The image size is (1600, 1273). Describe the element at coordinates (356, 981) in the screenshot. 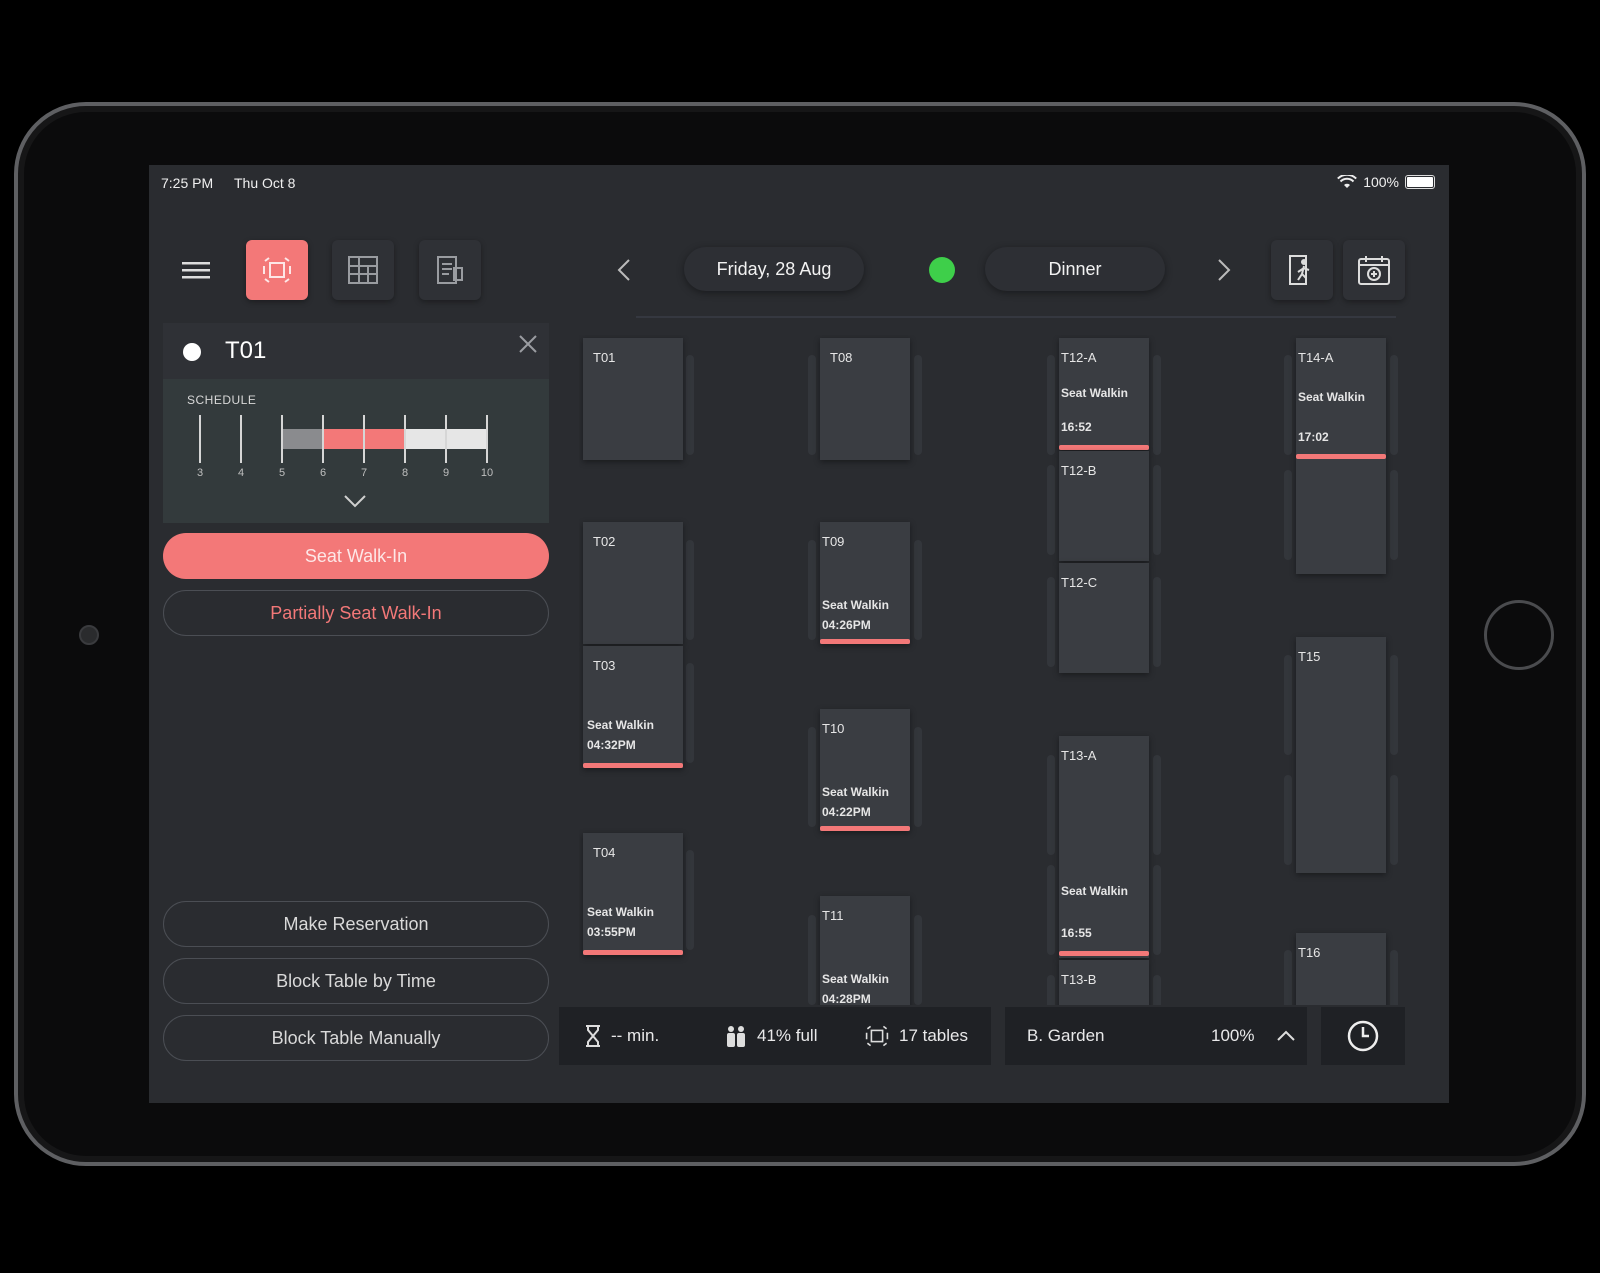

I see `block-table-by-time-button: Block Table by Time` at that location.